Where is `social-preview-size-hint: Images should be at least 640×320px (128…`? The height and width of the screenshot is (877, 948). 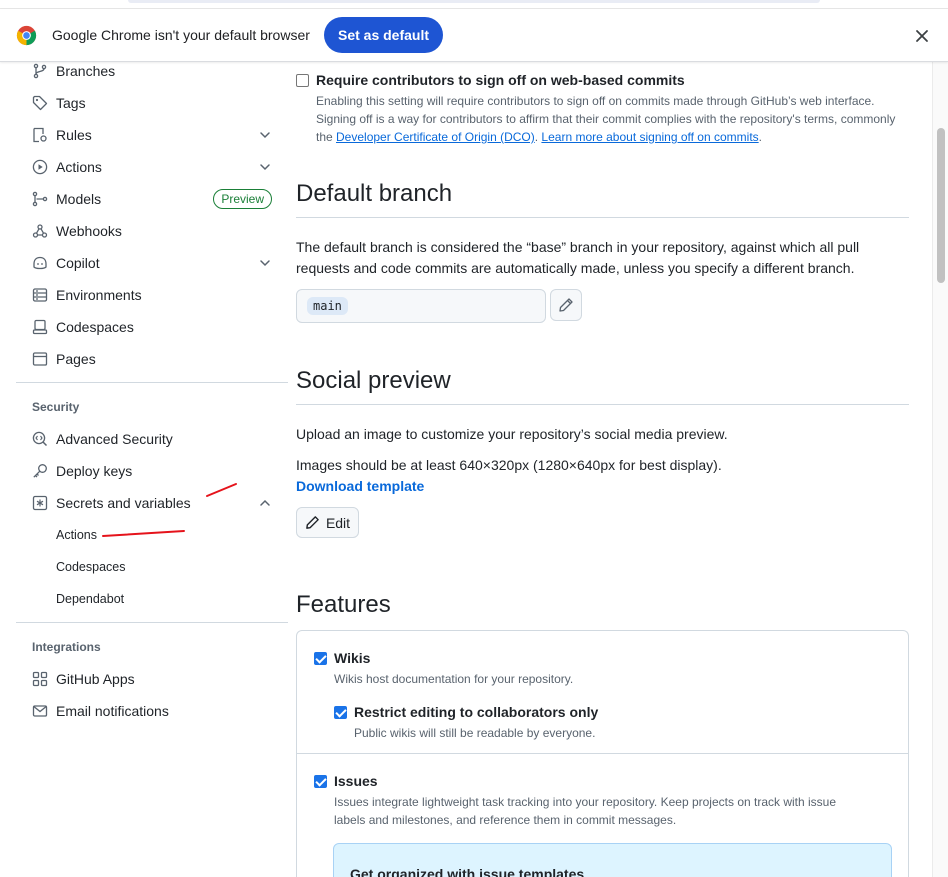
social-preview-size-hint: Images should be at least 640×320px (128… is located at coordinates (509, 465).